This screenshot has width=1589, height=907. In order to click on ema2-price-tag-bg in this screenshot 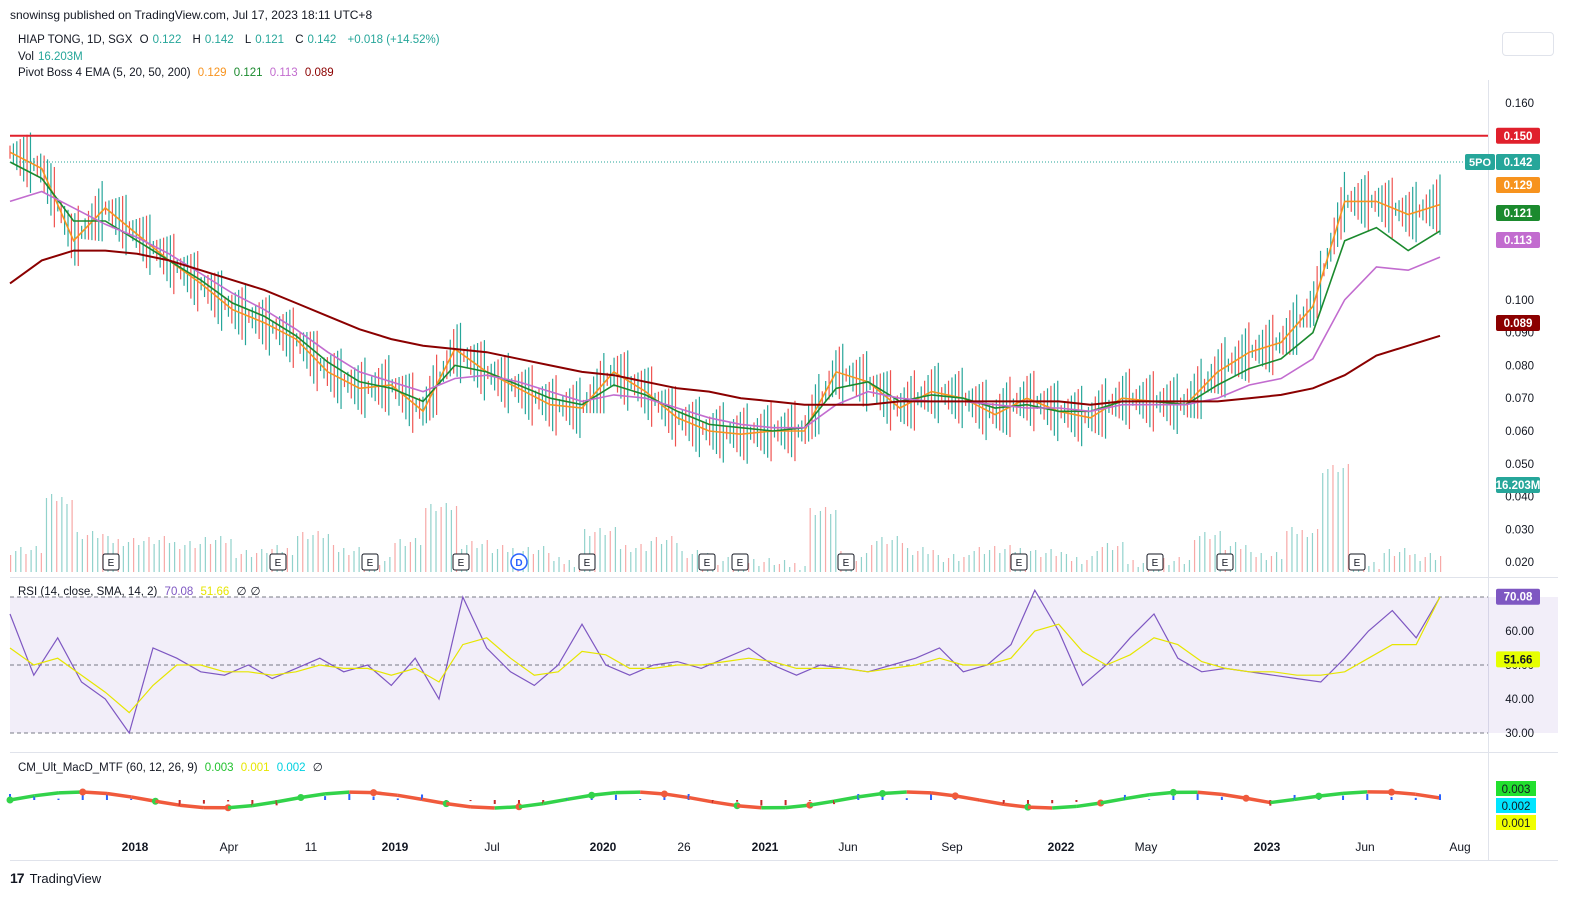, I will do `click(1518, 213)`.